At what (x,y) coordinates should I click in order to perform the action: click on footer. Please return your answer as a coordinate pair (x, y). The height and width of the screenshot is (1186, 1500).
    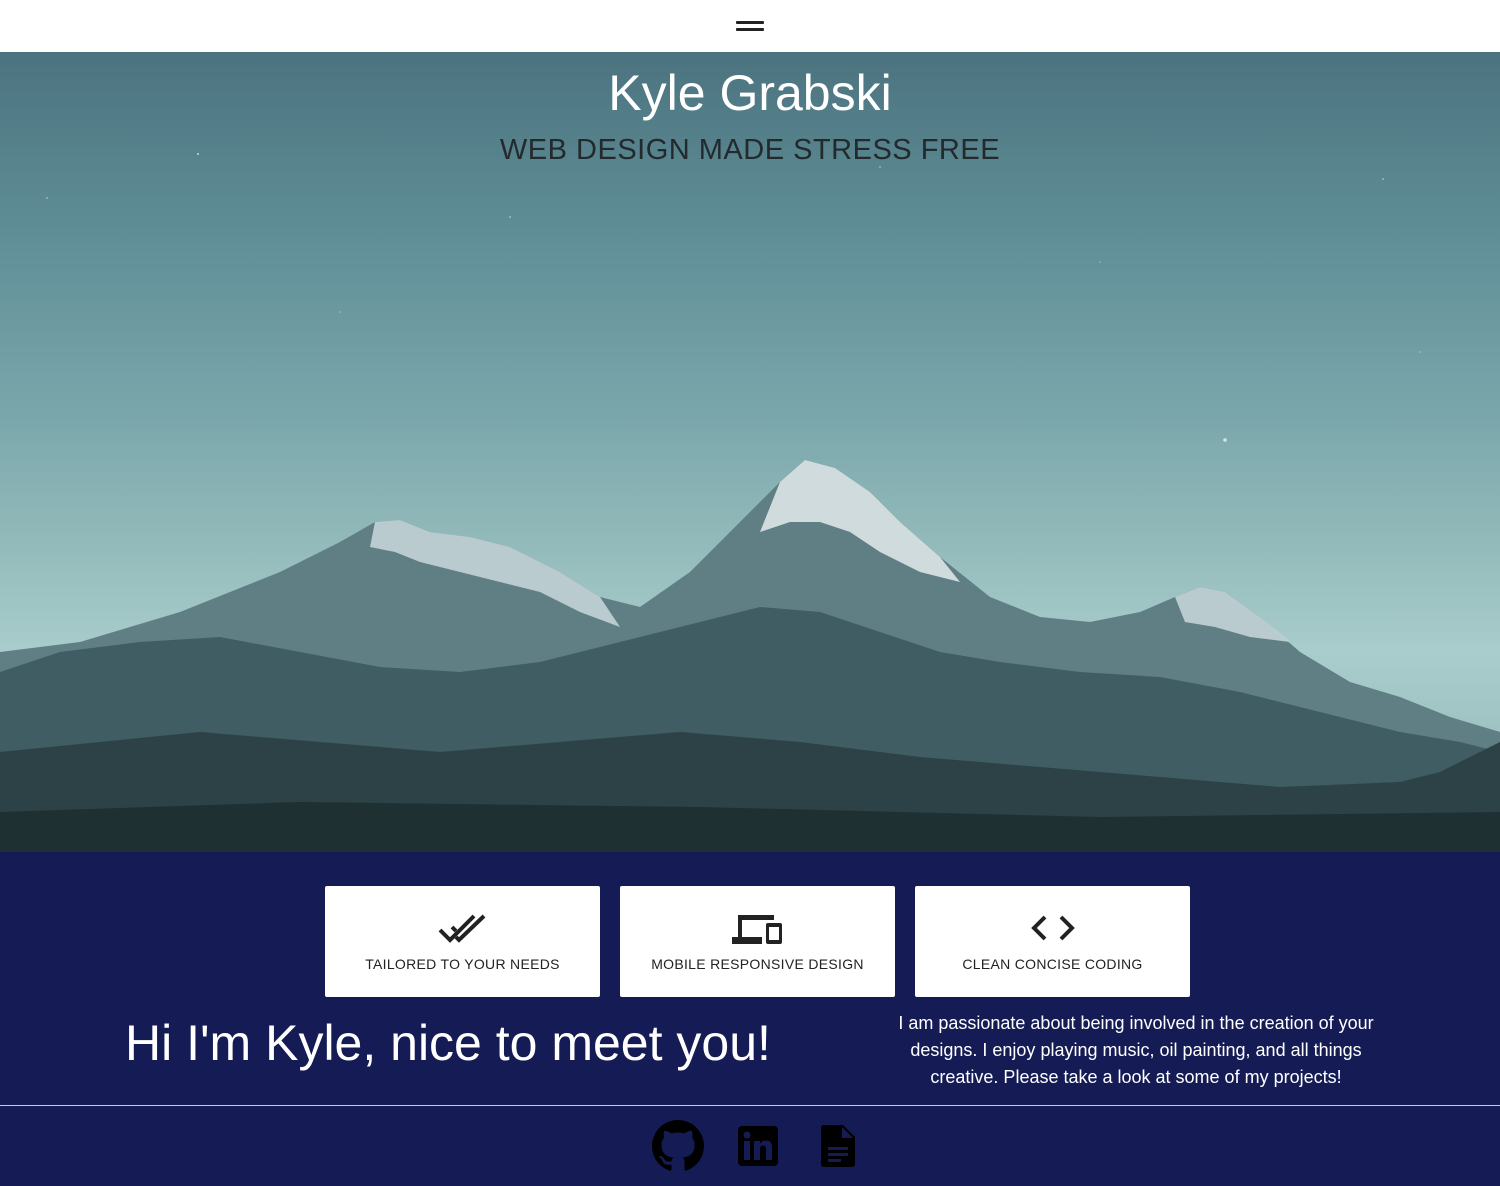
    Looking at the image, I should click on (750, 1146).